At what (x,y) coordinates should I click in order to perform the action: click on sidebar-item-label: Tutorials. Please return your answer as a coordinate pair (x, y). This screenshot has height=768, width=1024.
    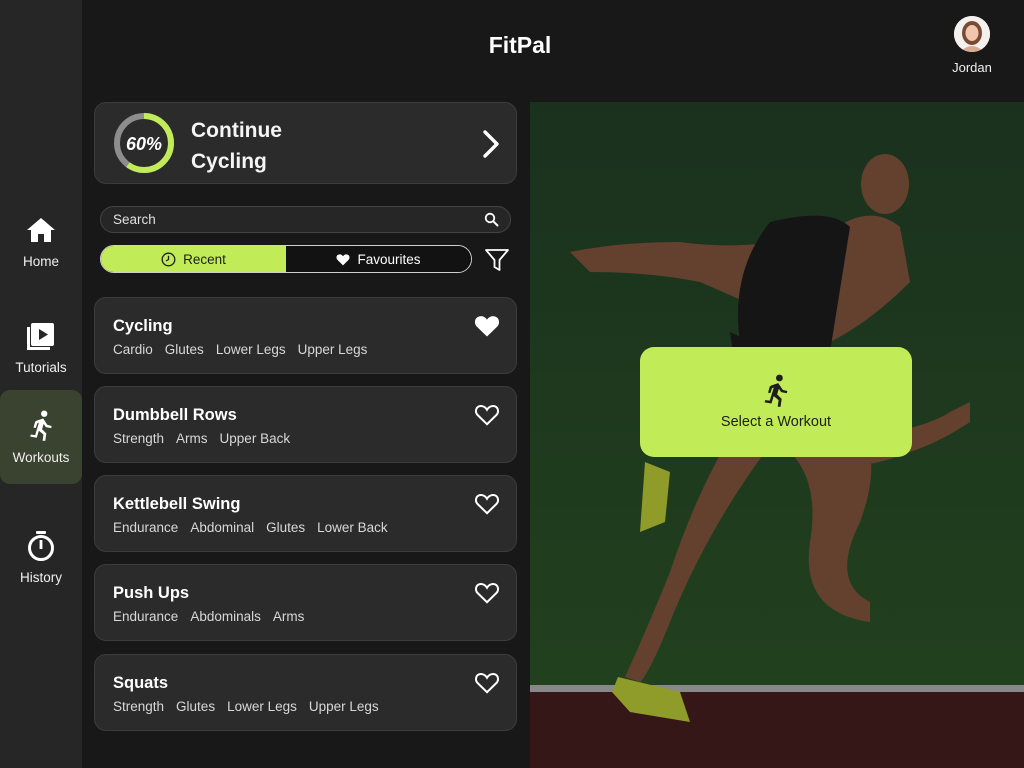
    Looking at the image, I should click on (41, 367).